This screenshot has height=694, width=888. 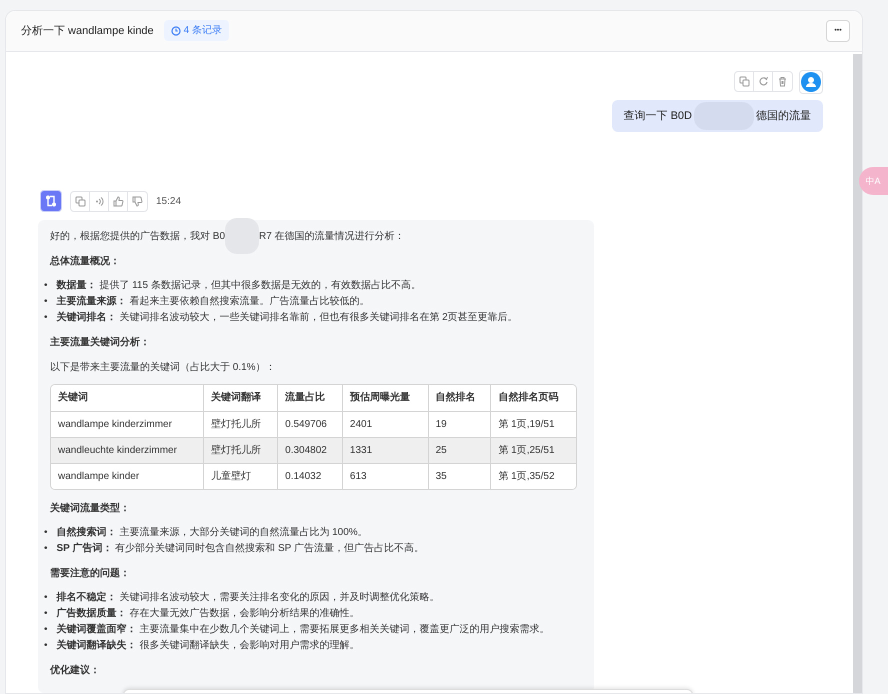 What do you see at coordinates (303, 629) in the screenshot?
I see `bullet-text: 关键词覆盖面窄： 主要流量集中在少数几个关键词上，需要拓展更多相关关键词，覆盖更广泛的用户搜索需求。` at bounding box center [303, 629].